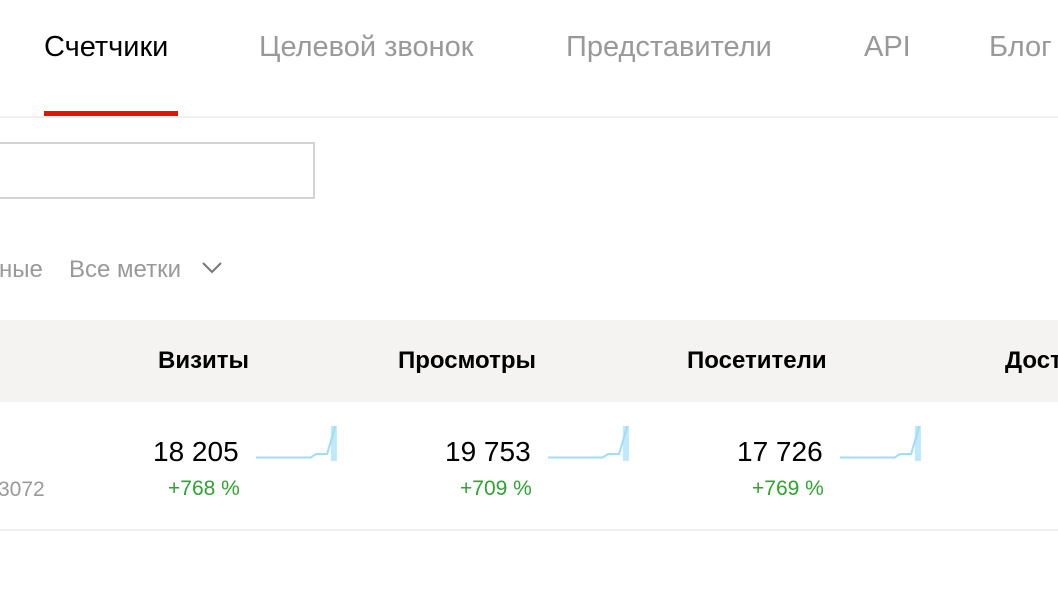 This screenshot has height=590, width=1058. Describe the element at coordinates (106, 47) in the screenshot. I see `tab-counters: Счетчики` at that location.